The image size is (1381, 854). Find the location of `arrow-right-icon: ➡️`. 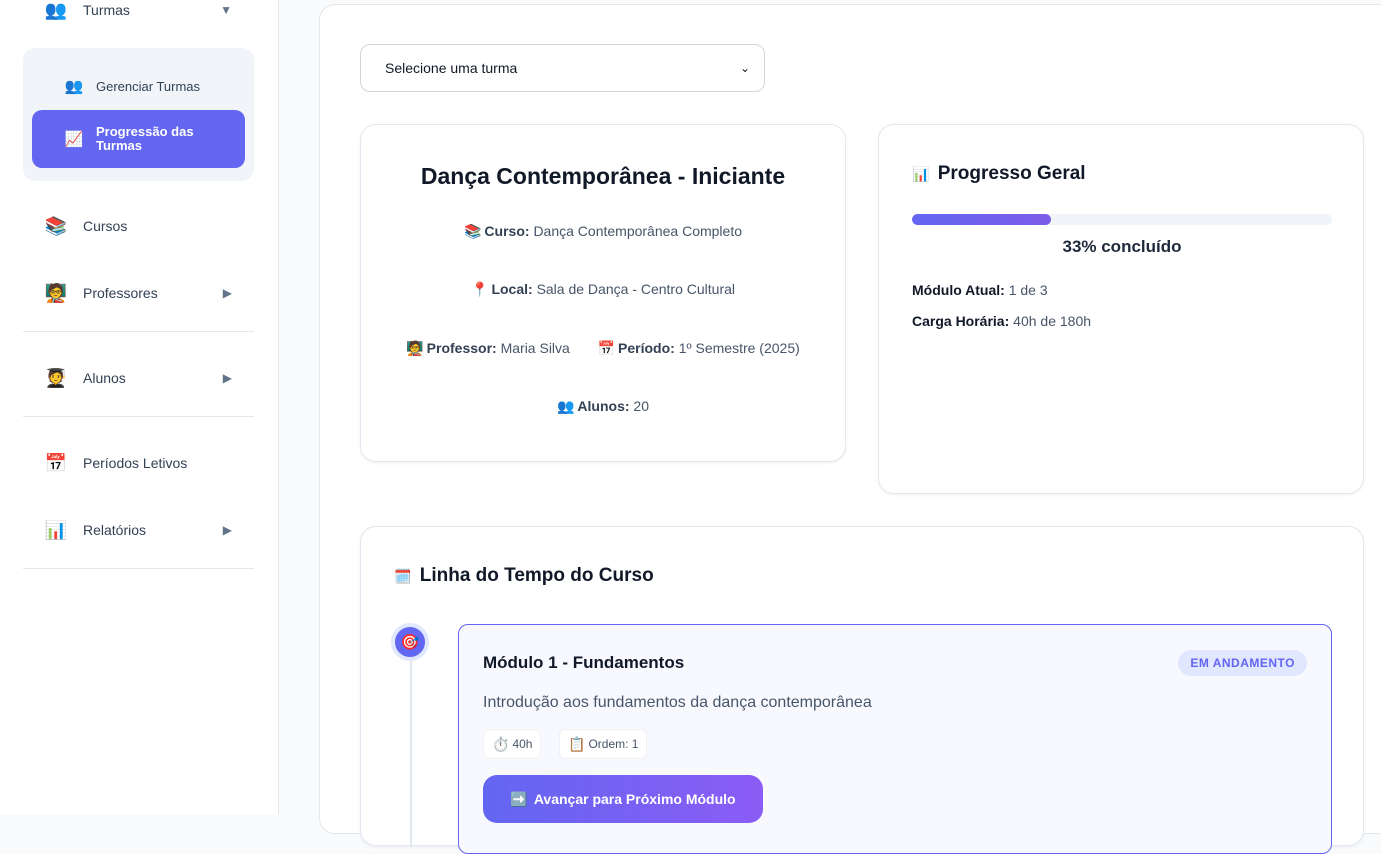

arrow-right-icon: ➡️ is located at coordinates (519, 798).